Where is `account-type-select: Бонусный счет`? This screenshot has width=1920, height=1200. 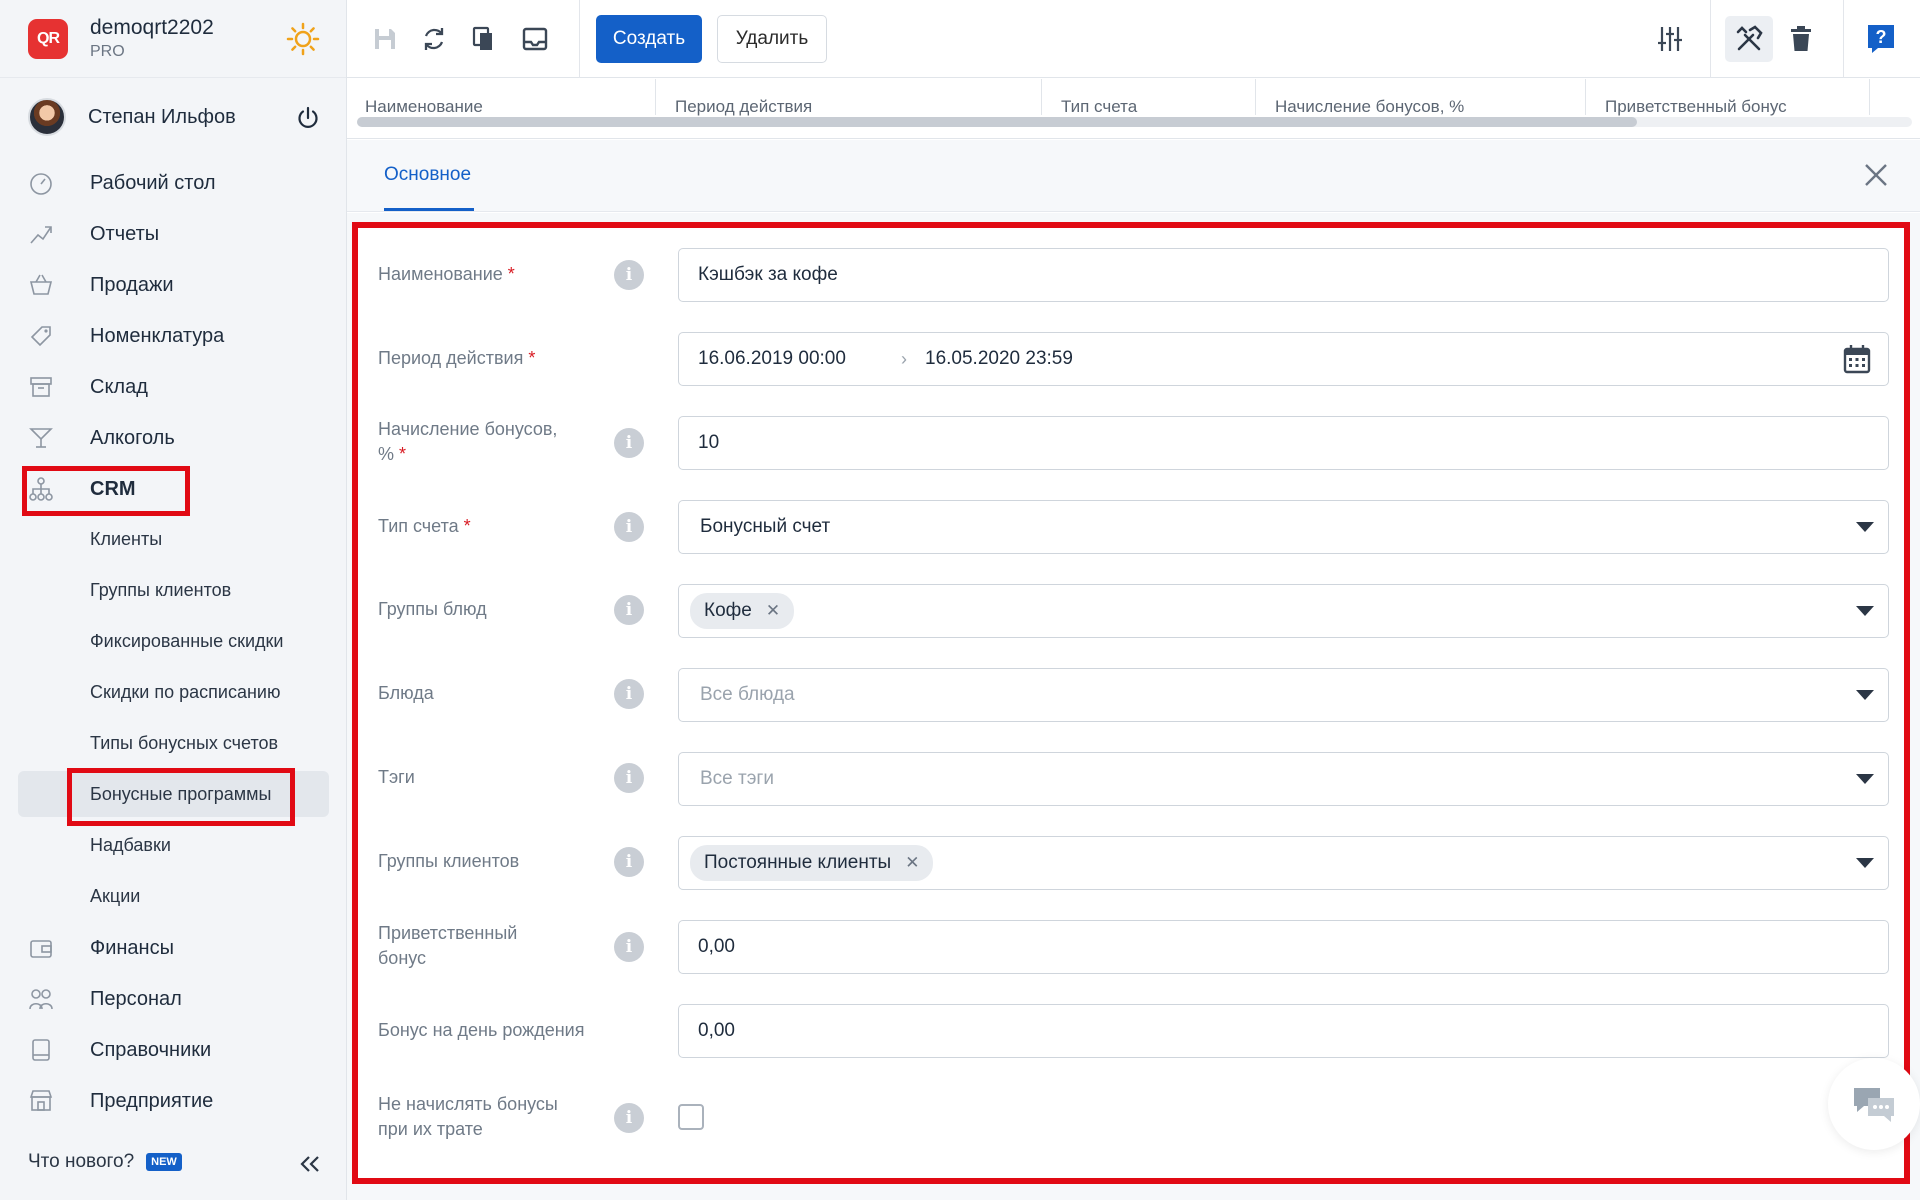
account-type-select: Бонусный счет is located at coordinates (1283, 527).